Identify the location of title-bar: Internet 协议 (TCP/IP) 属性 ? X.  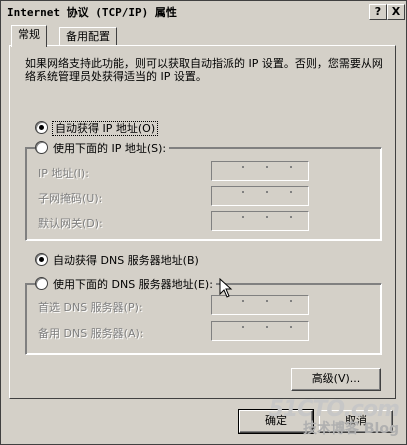
(204, 12).